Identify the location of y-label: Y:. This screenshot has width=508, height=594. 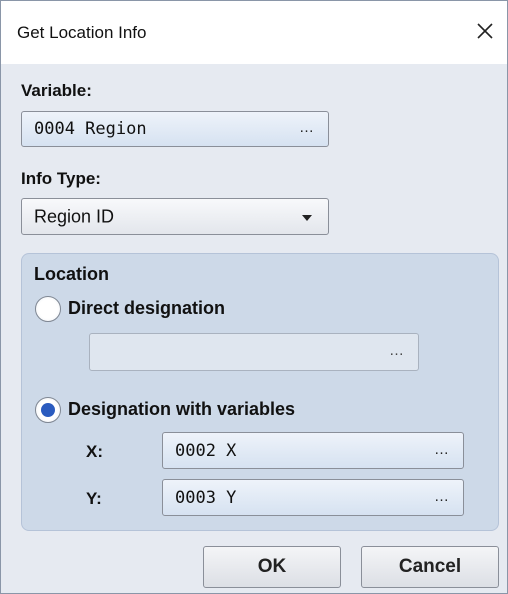
(94, 498).